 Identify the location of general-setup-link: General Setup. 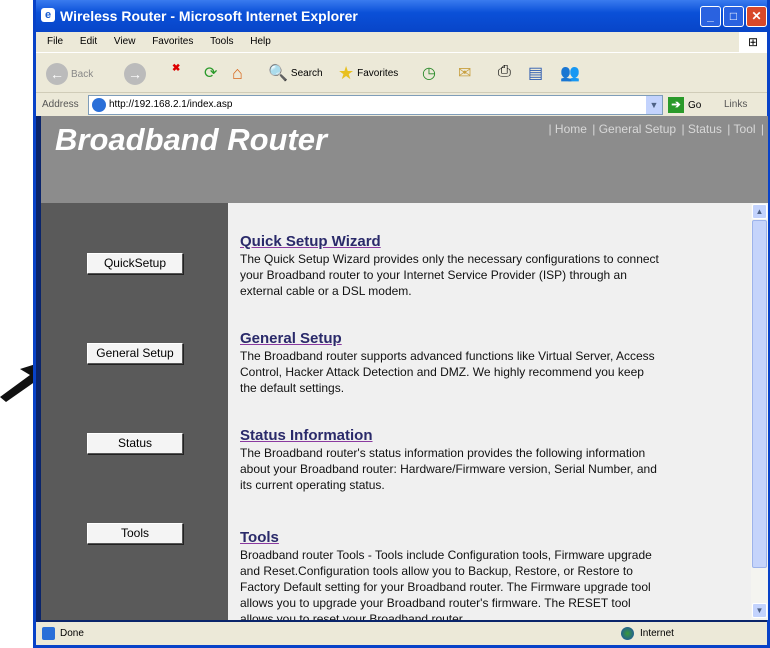
(450, 338).